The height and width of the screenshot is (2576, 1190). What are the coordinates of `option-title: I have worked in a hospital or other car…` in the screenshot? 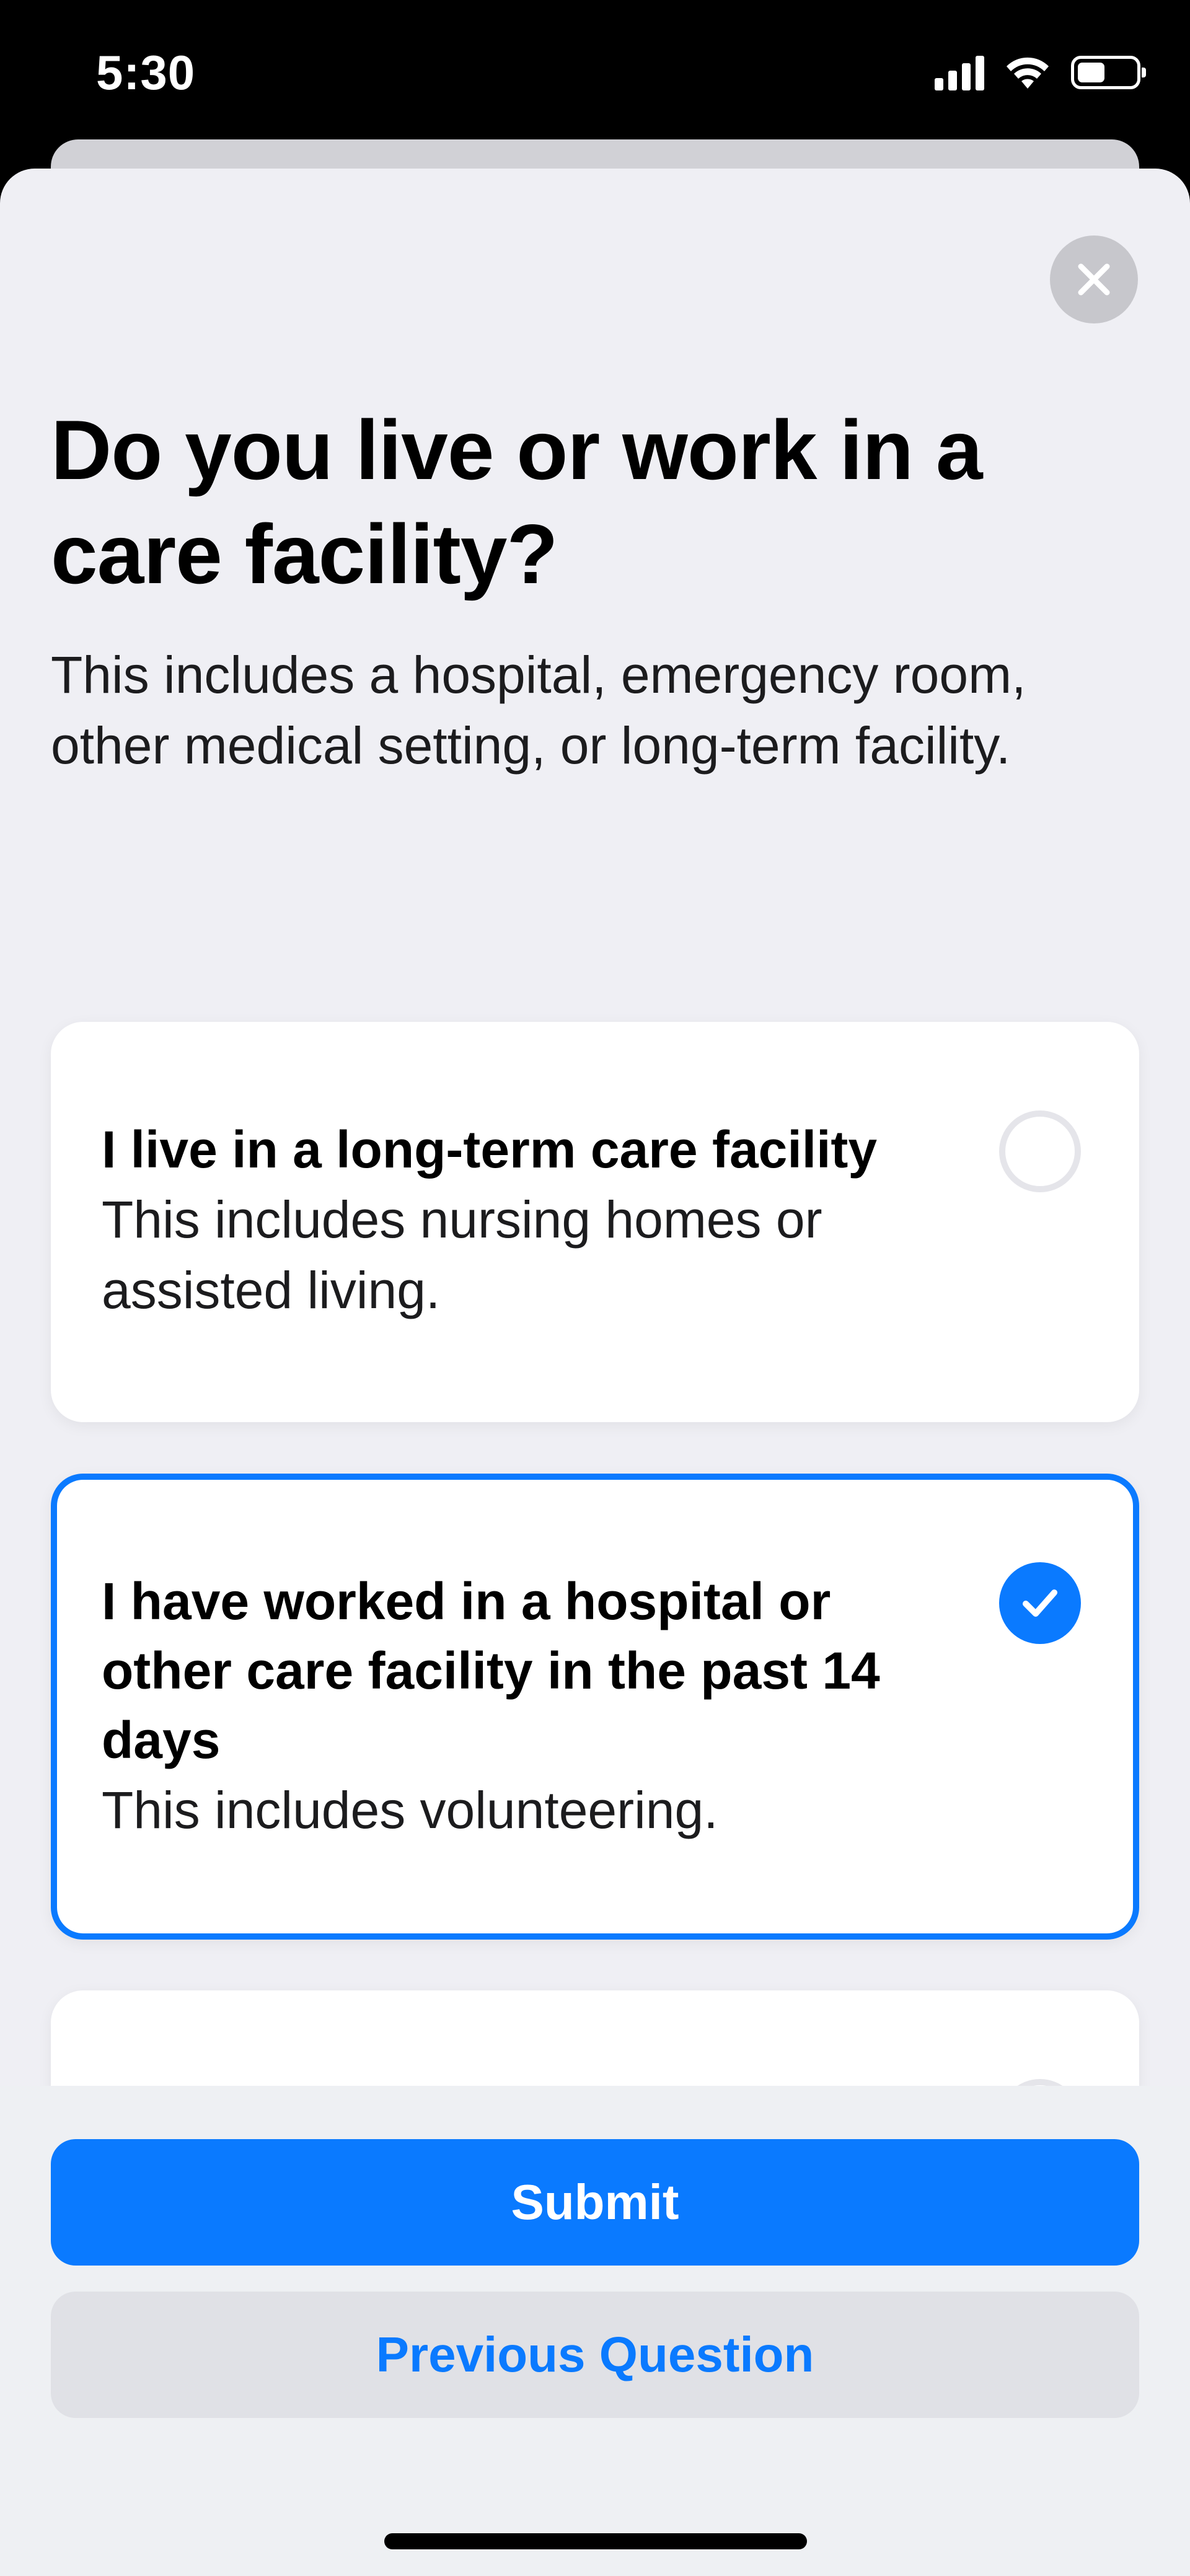 It's located at (491, 1671).